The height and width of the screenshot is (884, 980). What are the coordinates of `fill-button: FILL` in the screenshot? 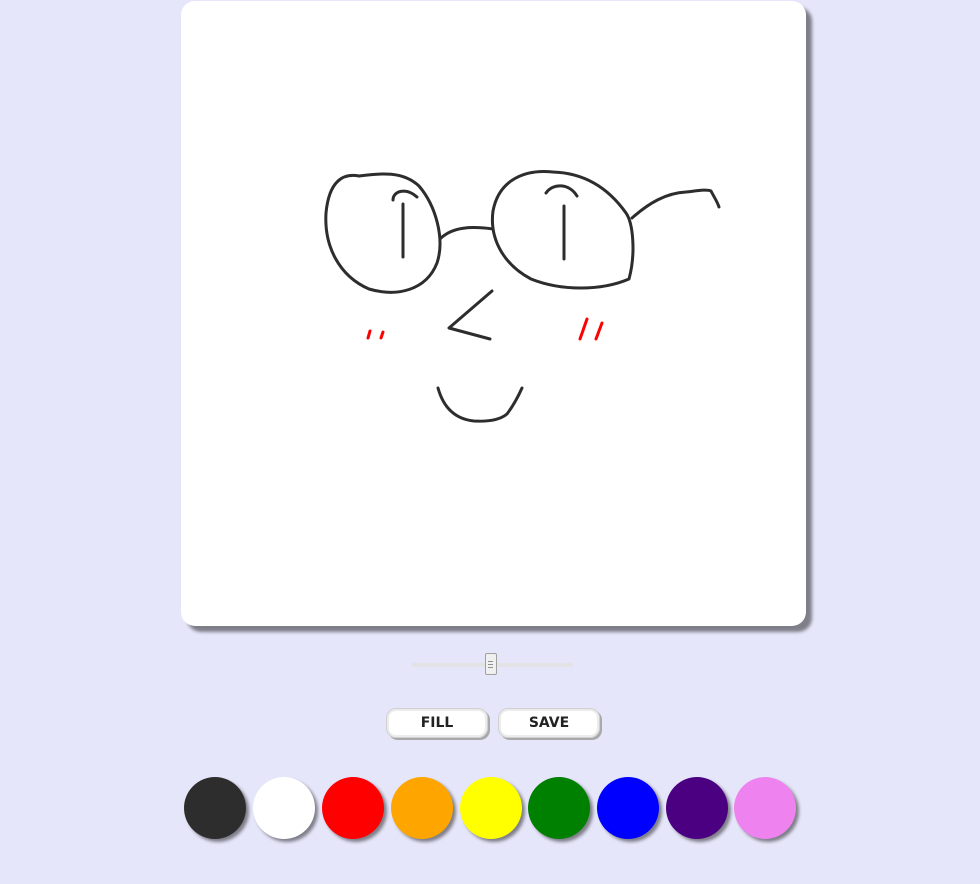 It's located at (437, 723).